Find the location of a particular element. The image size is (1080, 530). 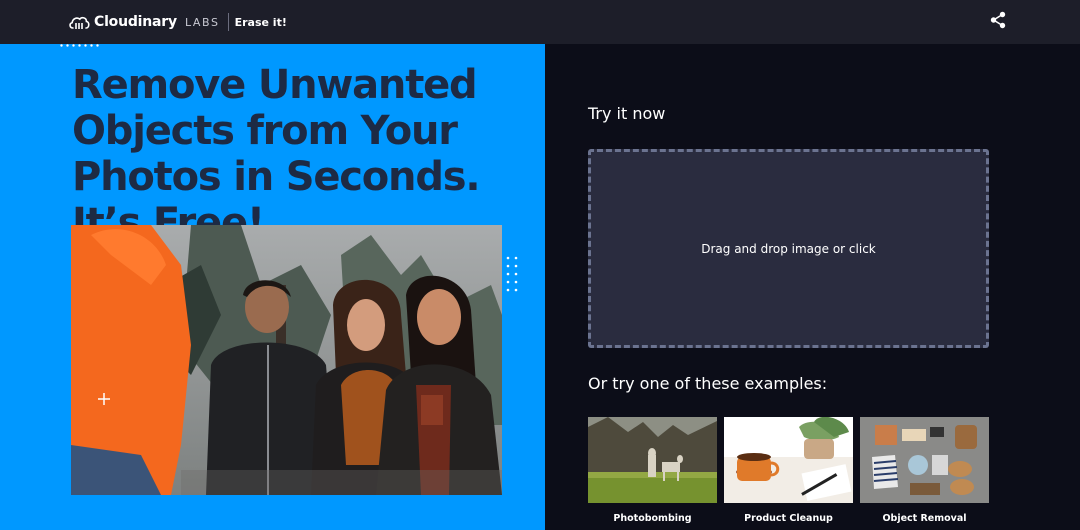

example-object-removal: Object Removal is located at coordinates (924, 470).